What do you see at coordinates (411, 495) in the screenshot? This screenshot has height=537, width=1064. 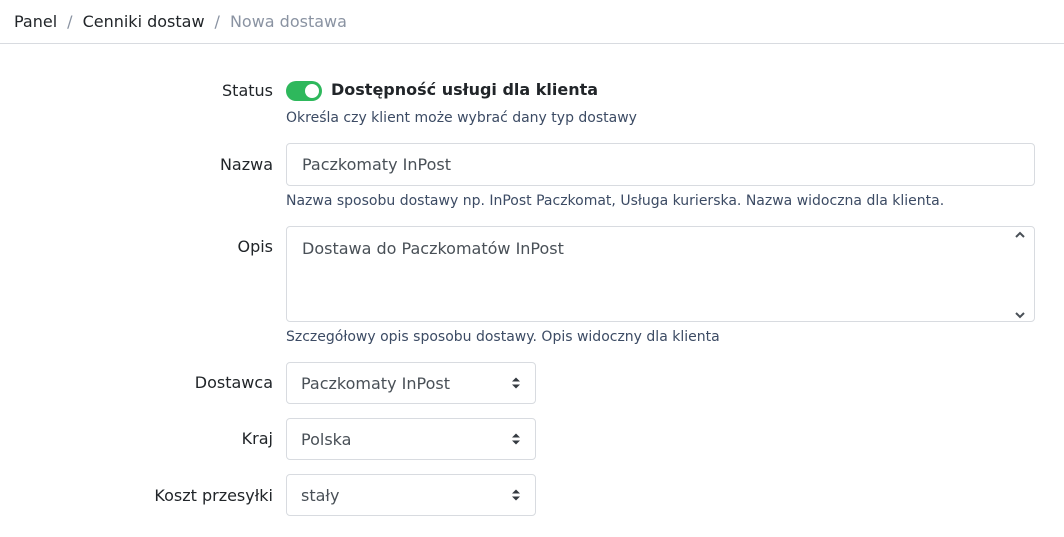 I see `koszt-select: stały` at bounding box center [411, 495].